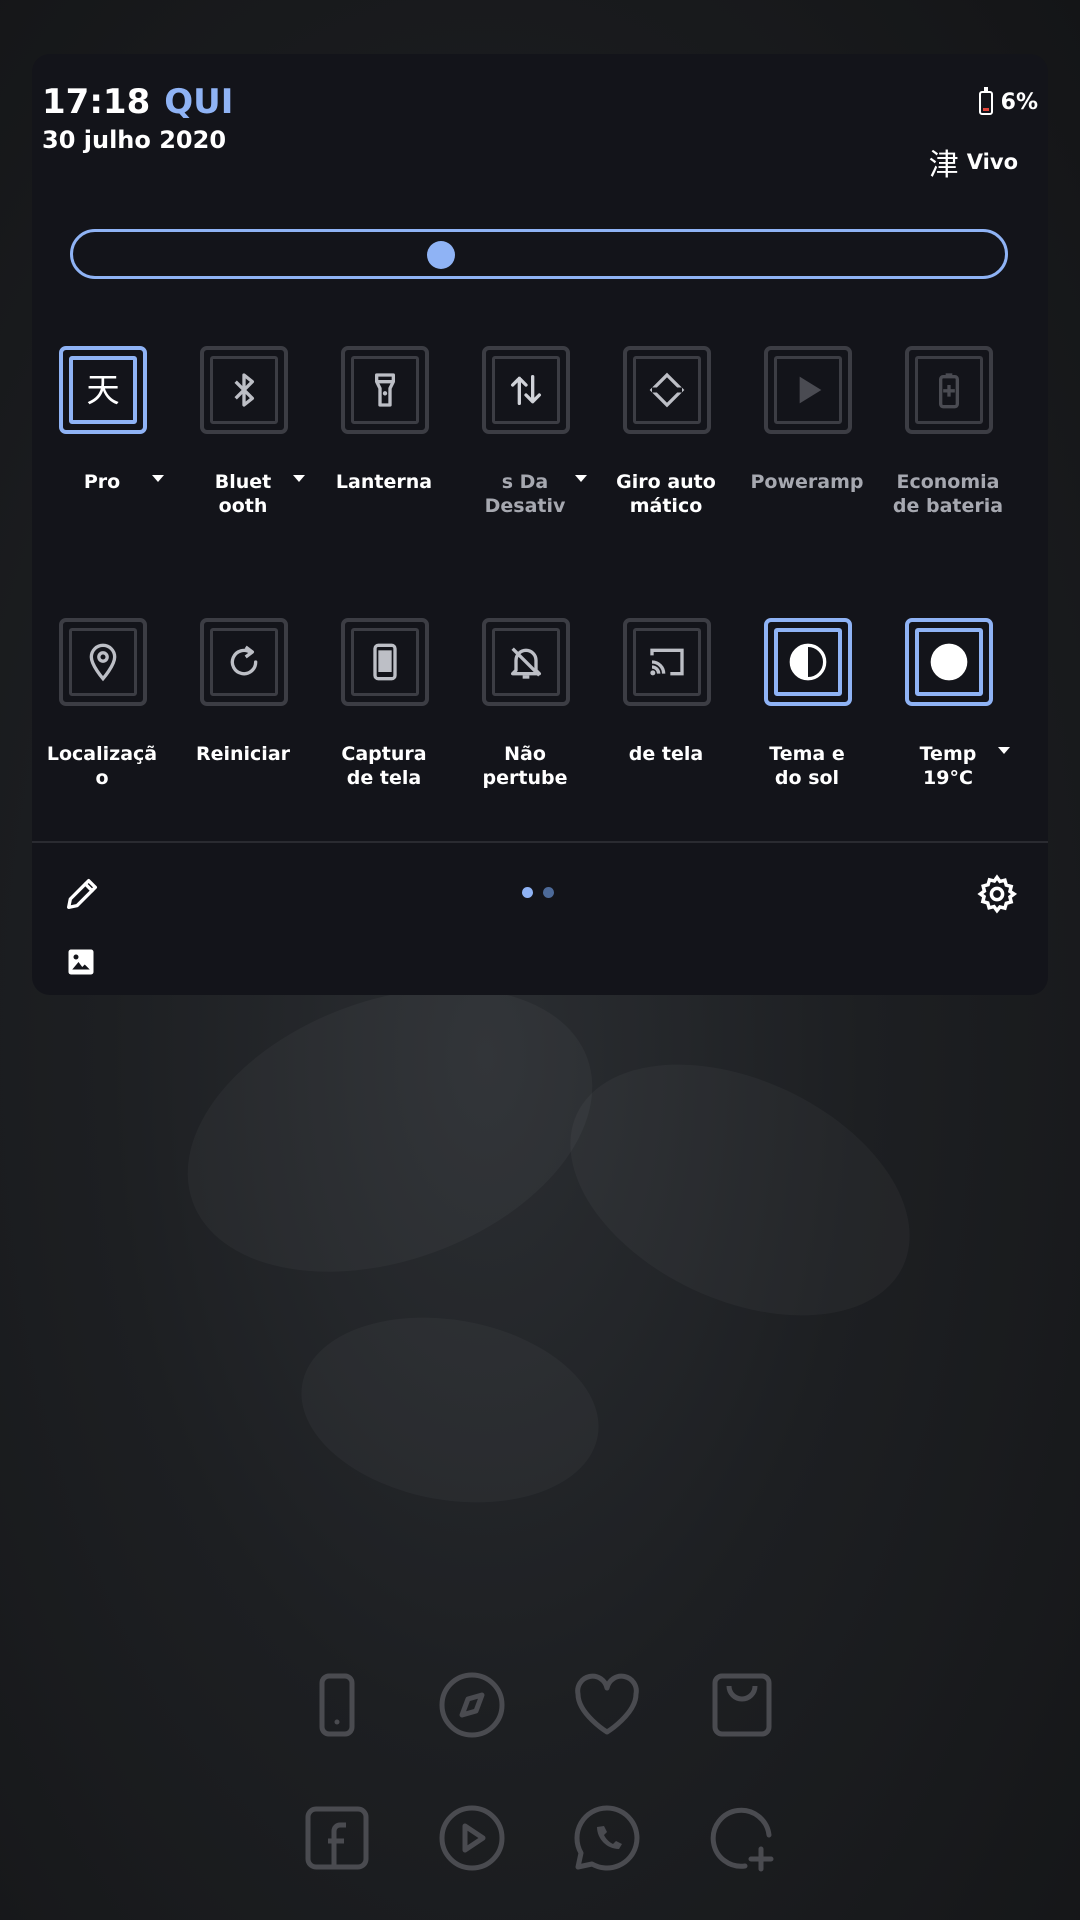 This screenshot has height=1920, width=1080. Describe the element at coordinates (997, 894) in the screenshot. I see `gear-icon` at that location.